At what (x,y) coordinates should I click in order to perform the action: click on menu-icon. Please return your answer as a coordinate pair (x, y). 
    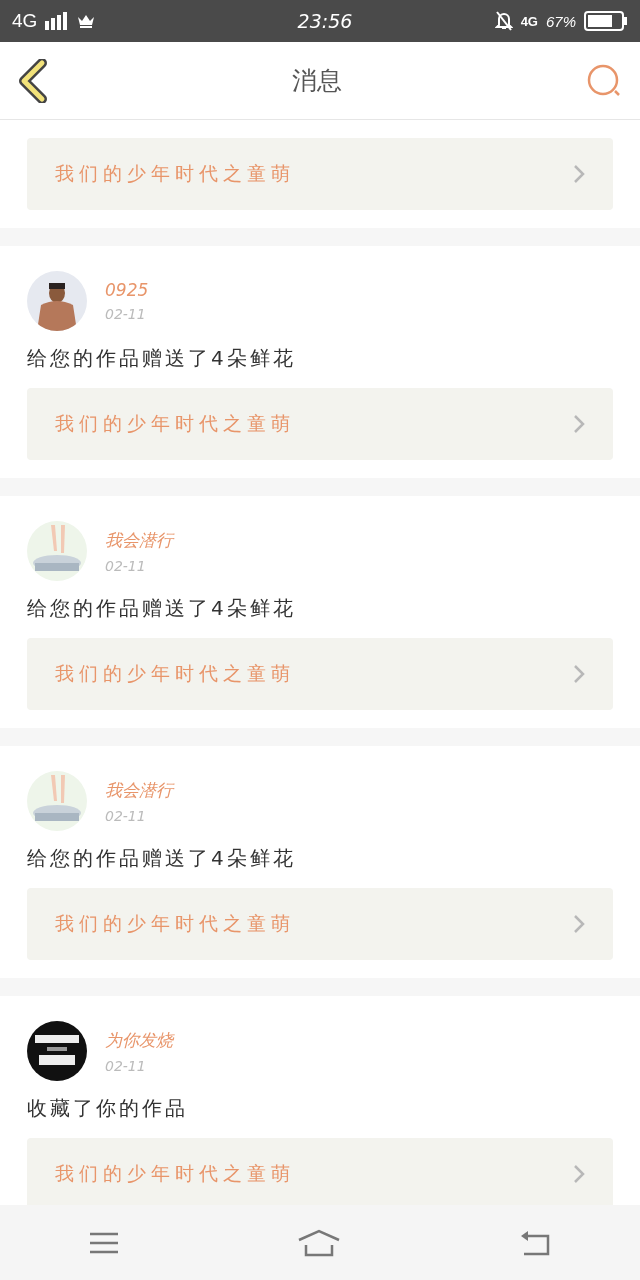
    Looking at the image, I should click on (104, 1242).